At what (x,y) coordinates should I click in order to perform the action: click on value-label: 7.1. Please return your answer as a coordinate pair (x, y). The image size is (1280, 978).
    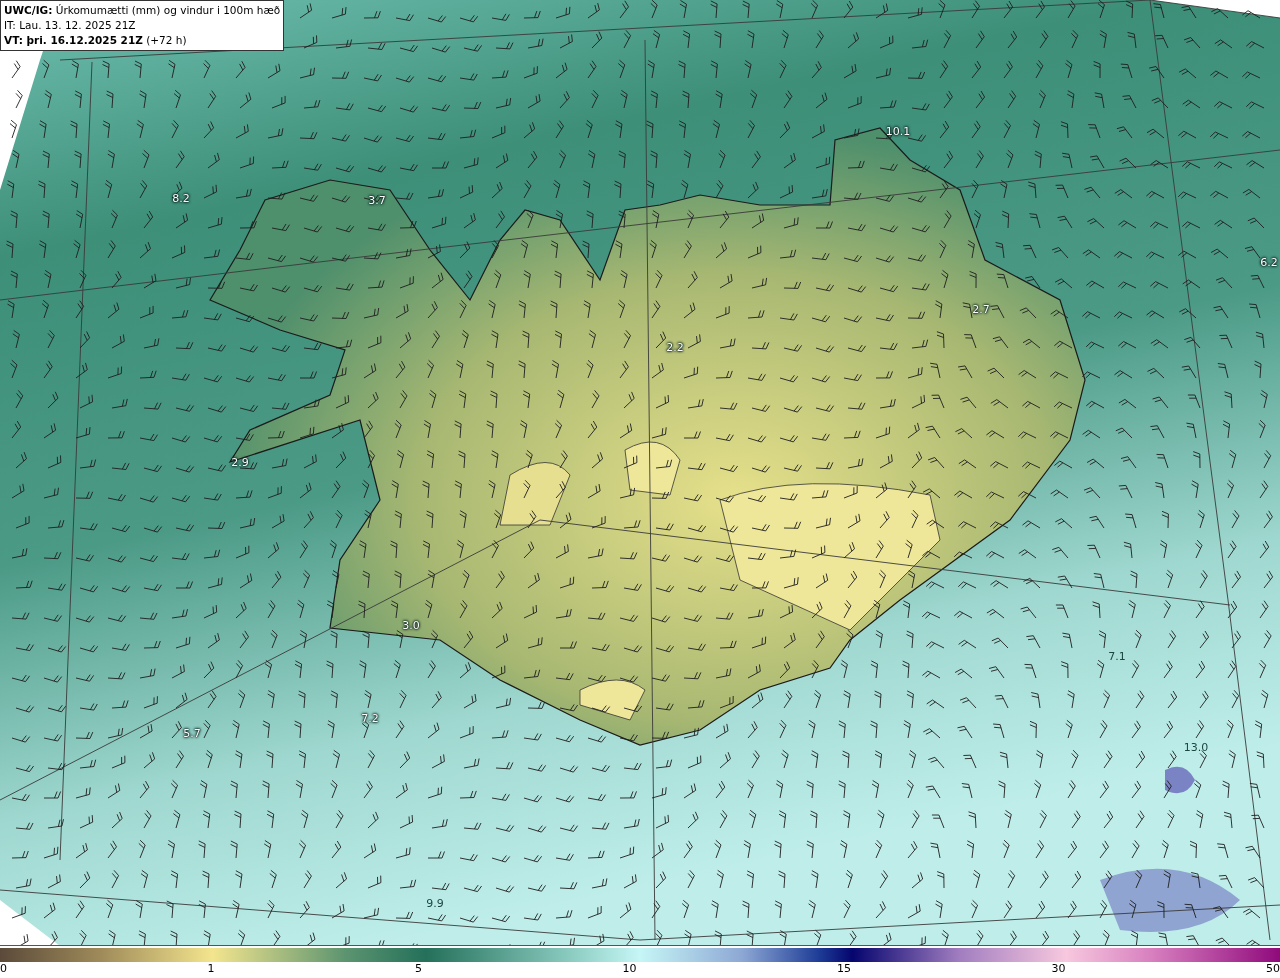
    Looking at the image, I should click on (1117, 656).